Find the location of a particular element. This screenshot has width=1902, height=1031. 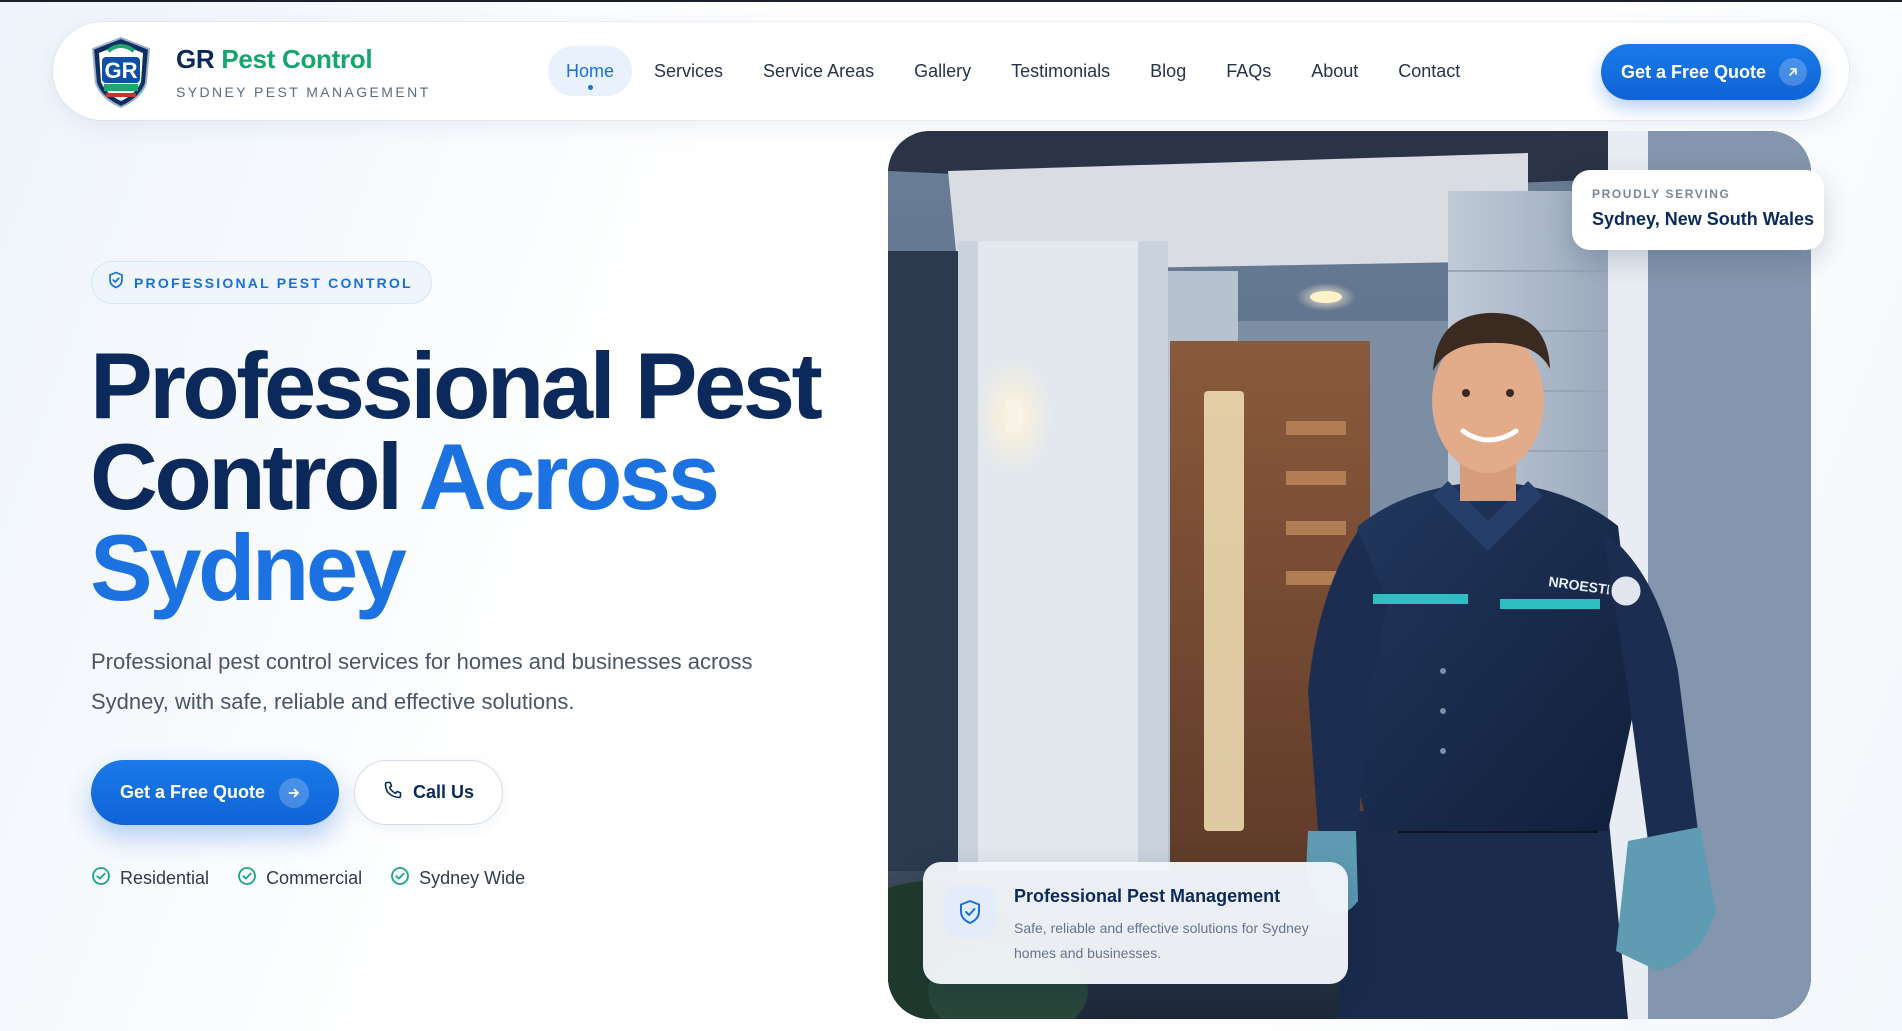

svg-text: GR is located at coordinates (121, 70).